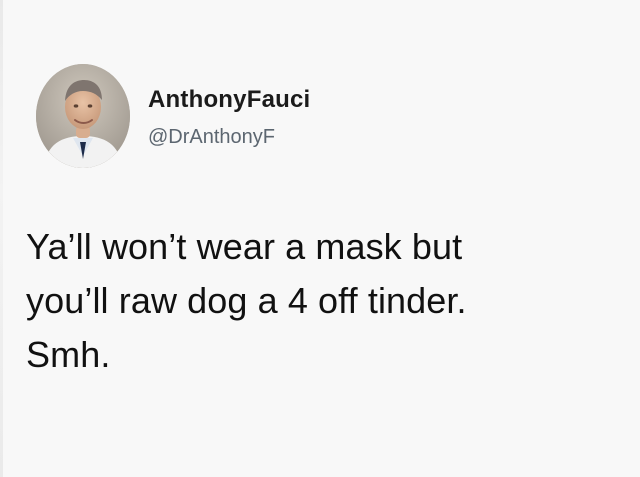 This screenshot has height=477, width=640. I want to click on image-edge, so click(1, 238).